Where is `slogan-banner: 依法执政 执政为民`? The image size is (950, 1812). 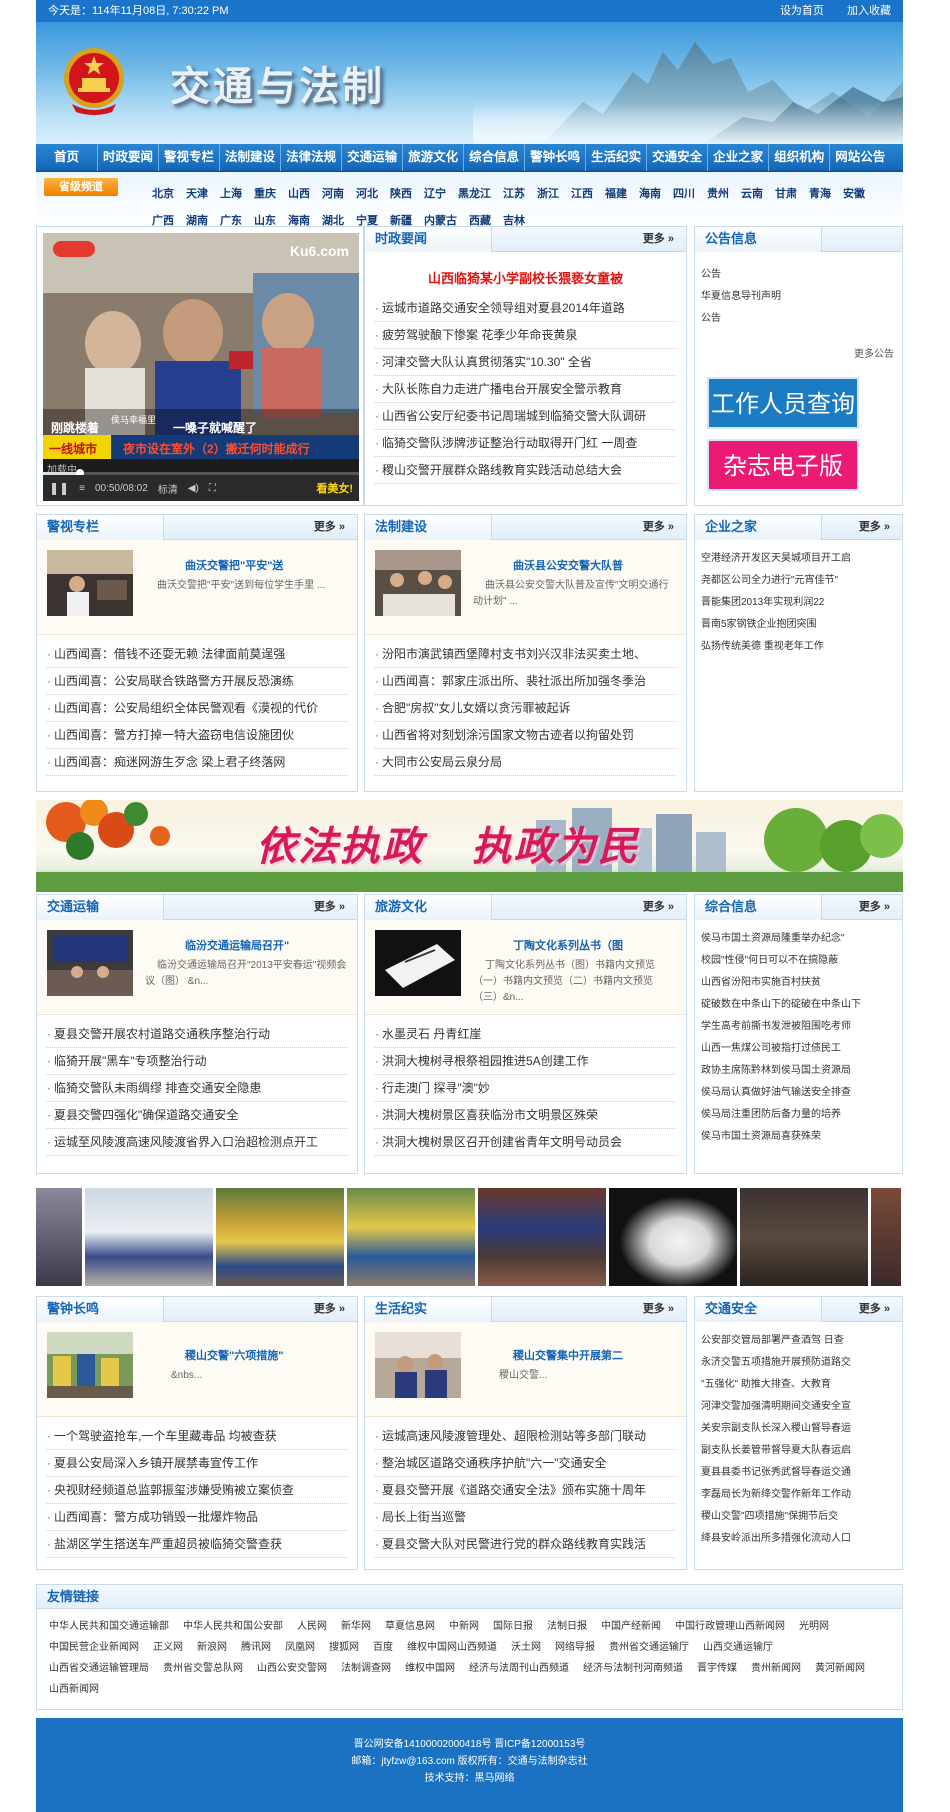
slogan-banner: 依法执政 执政为民 is located at coordinates (469, 846).